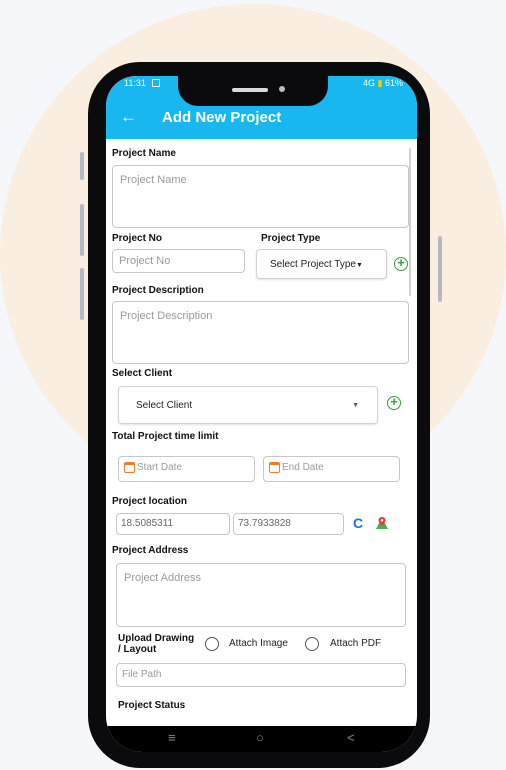  Describe the element at coordinates (291, 238) in the screenshot. I see `project-type-label: Project Type` at that location.